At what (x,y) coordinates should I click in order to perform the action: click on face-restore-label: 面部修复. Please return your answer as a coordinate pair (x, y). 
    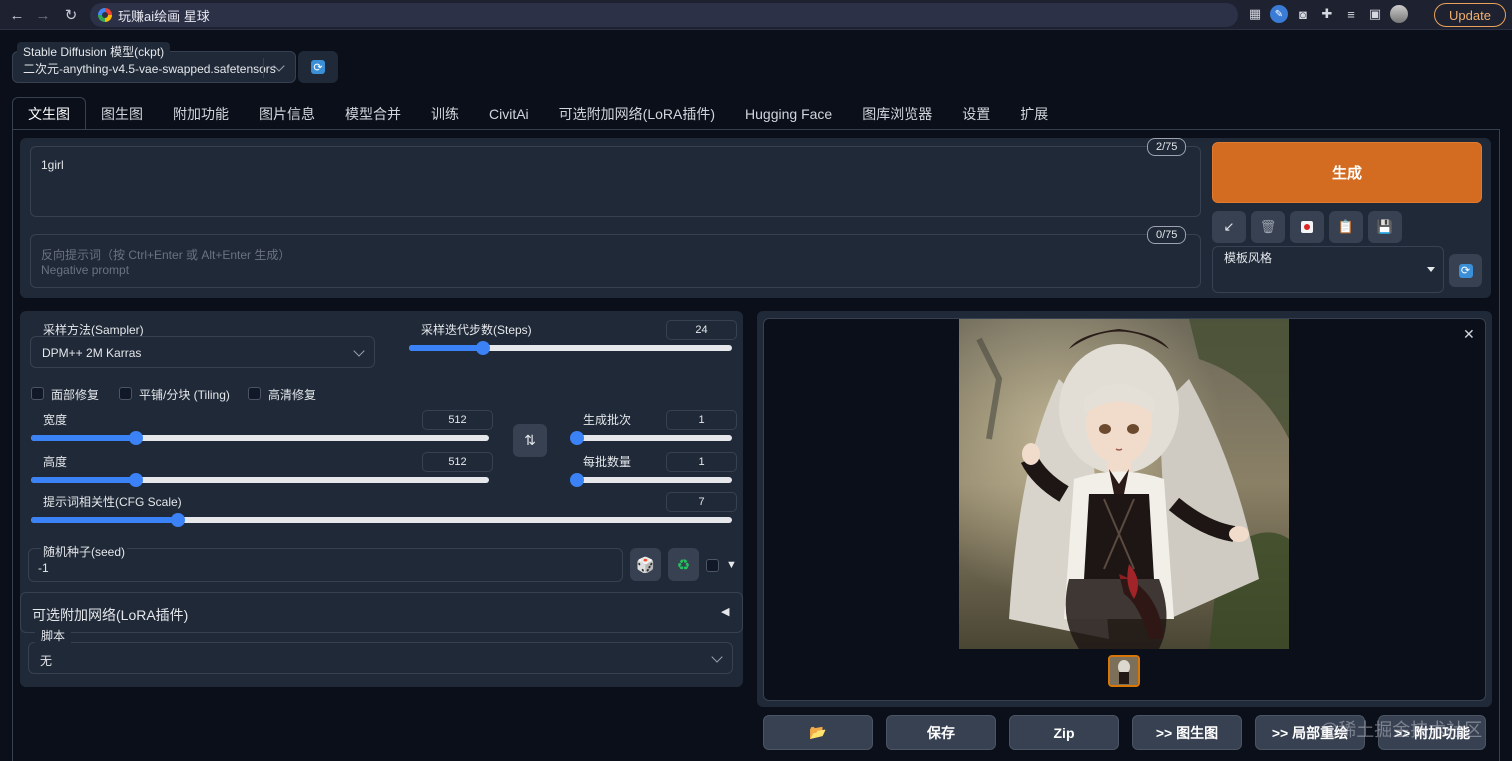
    Looking at the image, I should click on (75, 395).